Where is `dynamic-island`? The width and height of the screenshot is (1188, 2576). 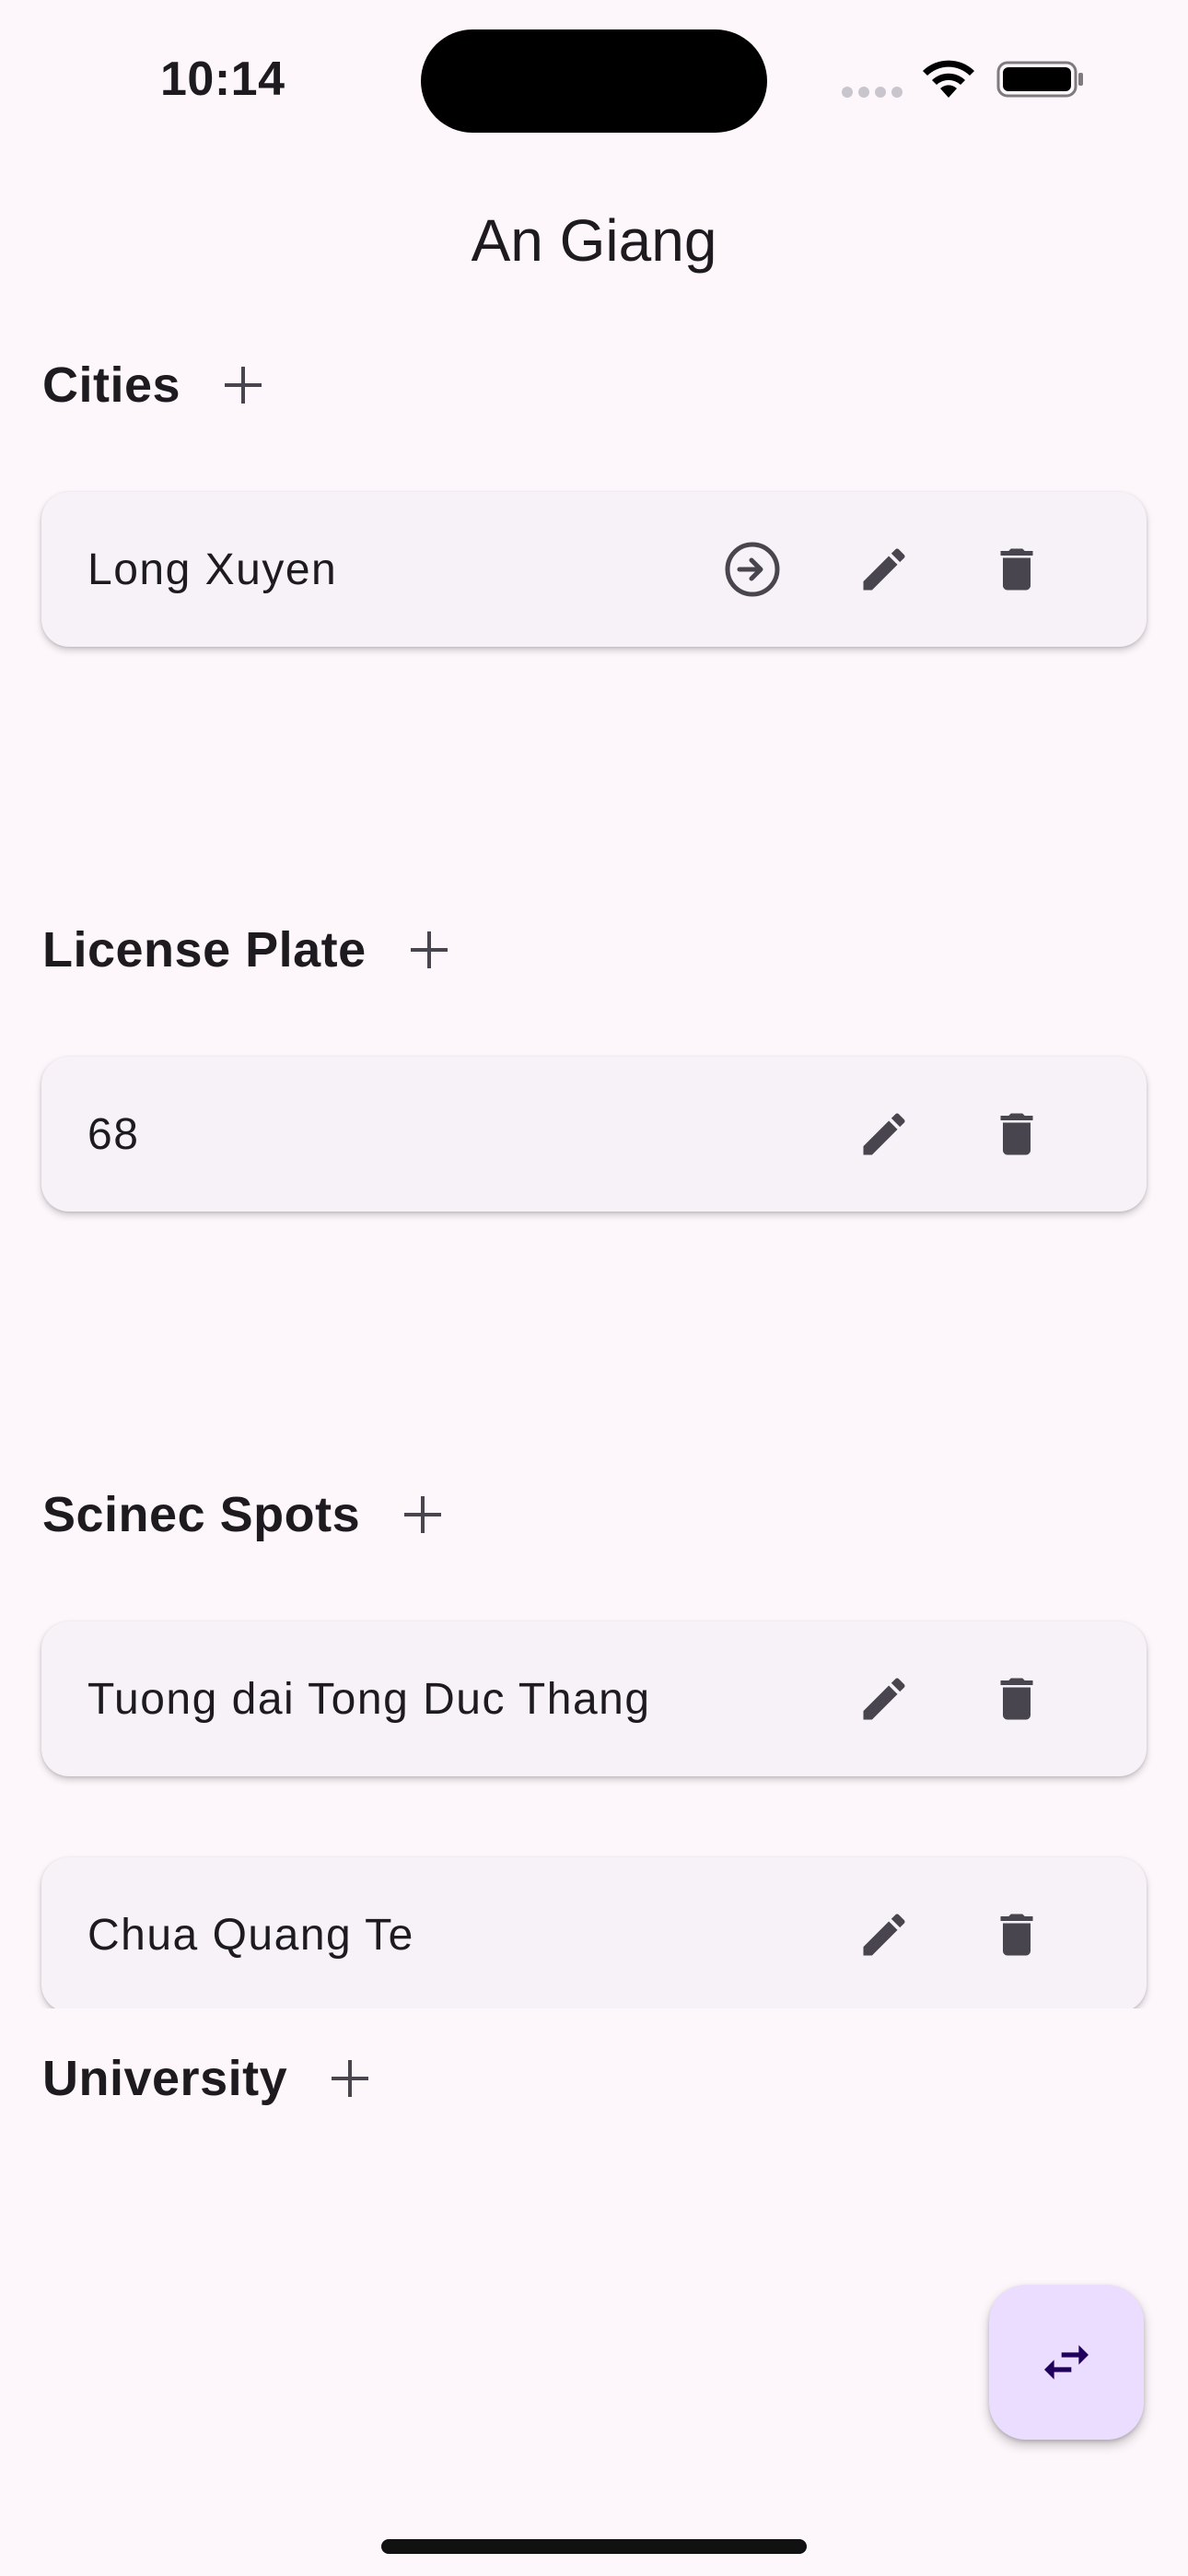 dynamic-island is located at coordinates (594, 81).